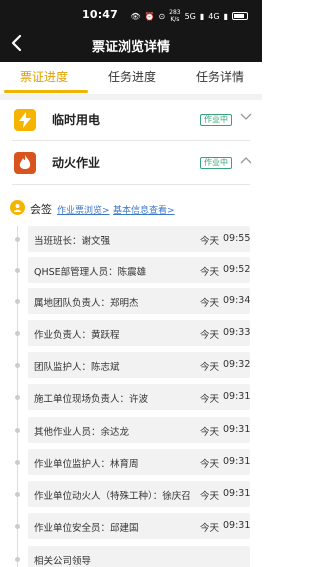  What do you see at coordinates (214, 16) in the screenshot?
I see `network-4g: 4G` at bounding box center [214, 16].